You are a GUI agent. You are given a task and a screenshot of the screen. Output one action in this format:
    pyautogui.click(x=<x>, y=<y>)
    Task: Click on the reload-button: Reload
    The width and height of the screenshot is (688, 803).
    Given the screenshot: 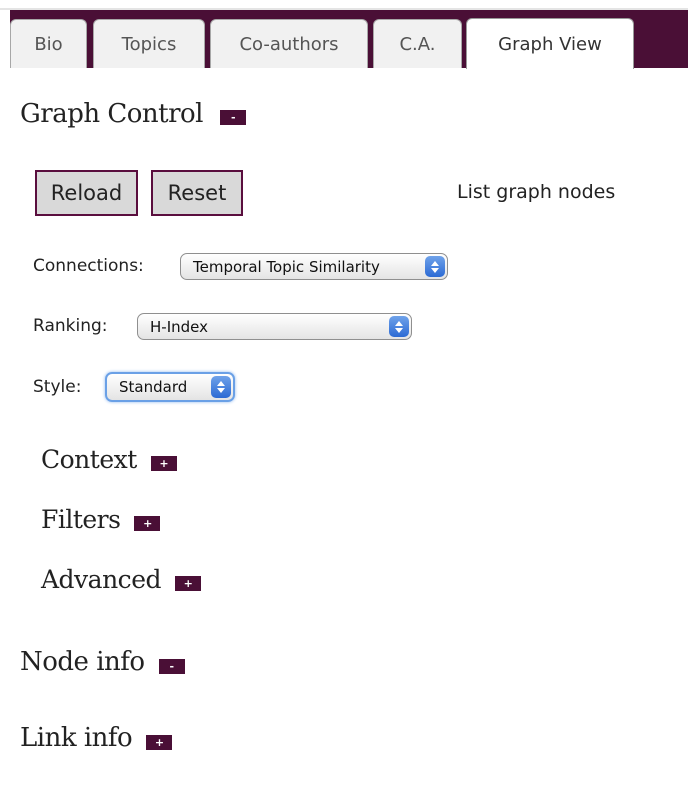 What is the action you would take?
    pyautogui.click(x=86, y=193)
    